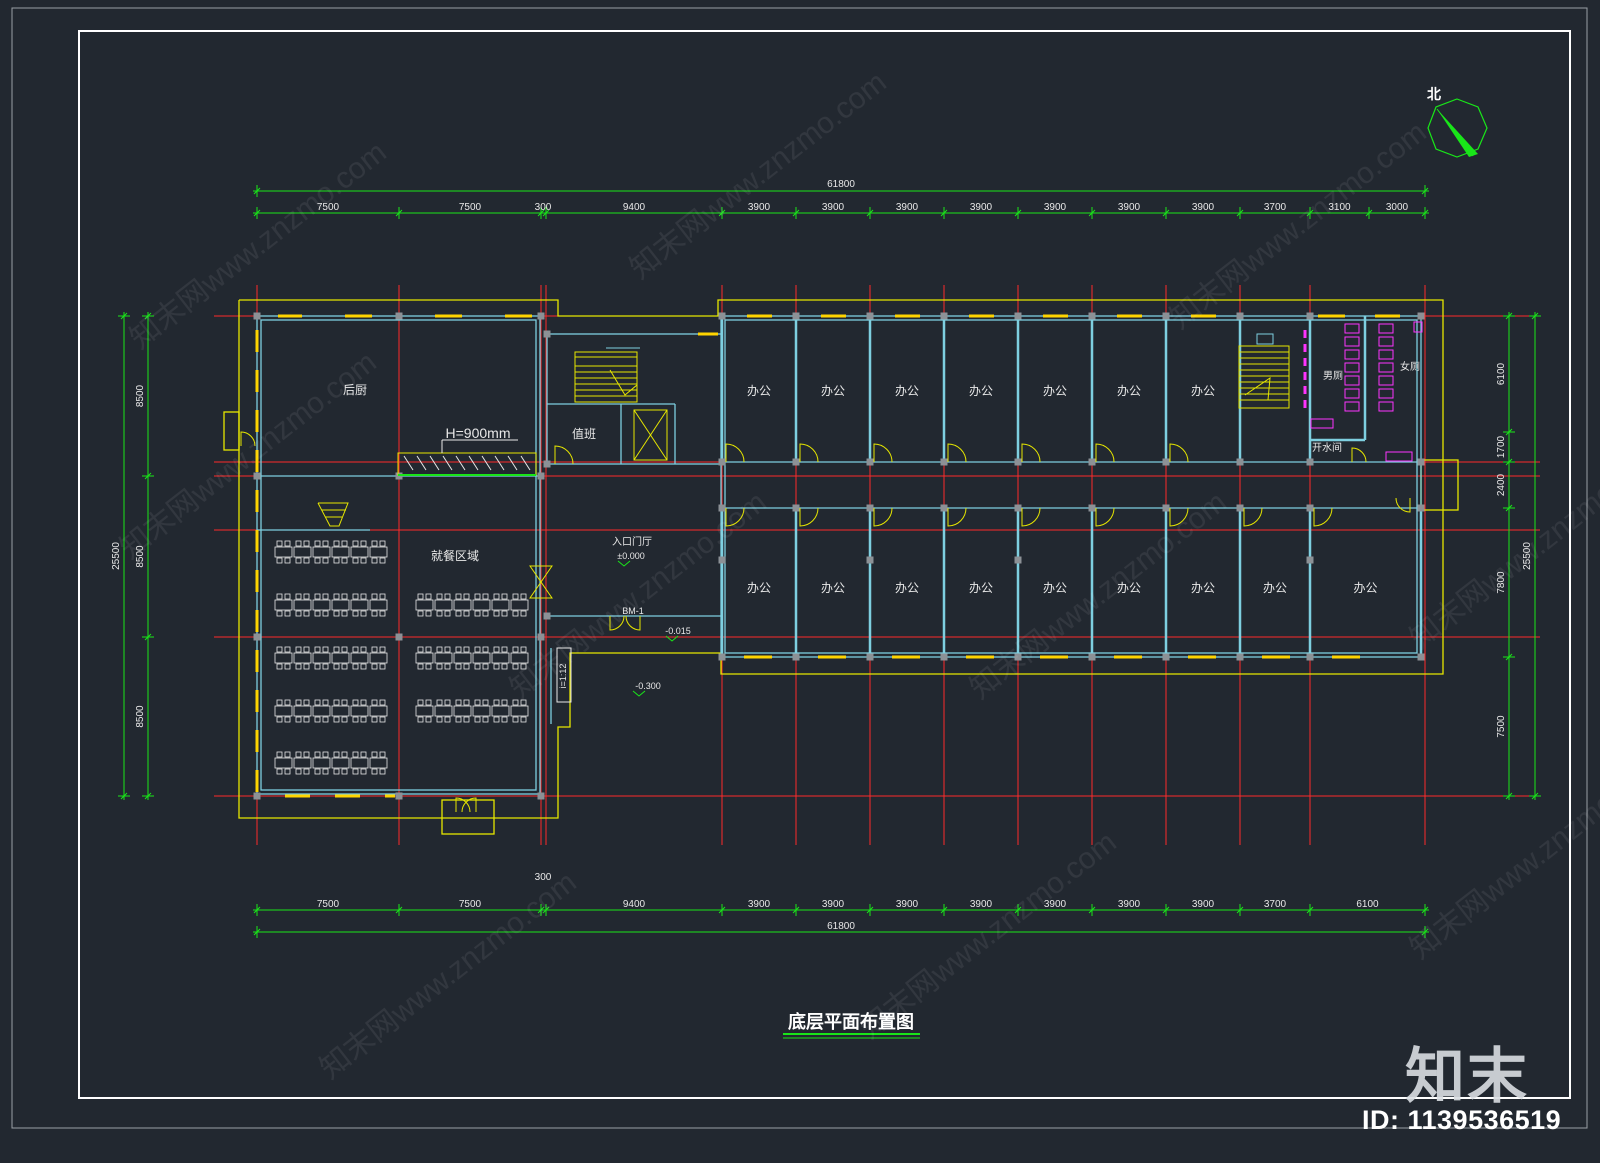  I want to click on brand-logo-text: 知末, so click(1467, 1077).